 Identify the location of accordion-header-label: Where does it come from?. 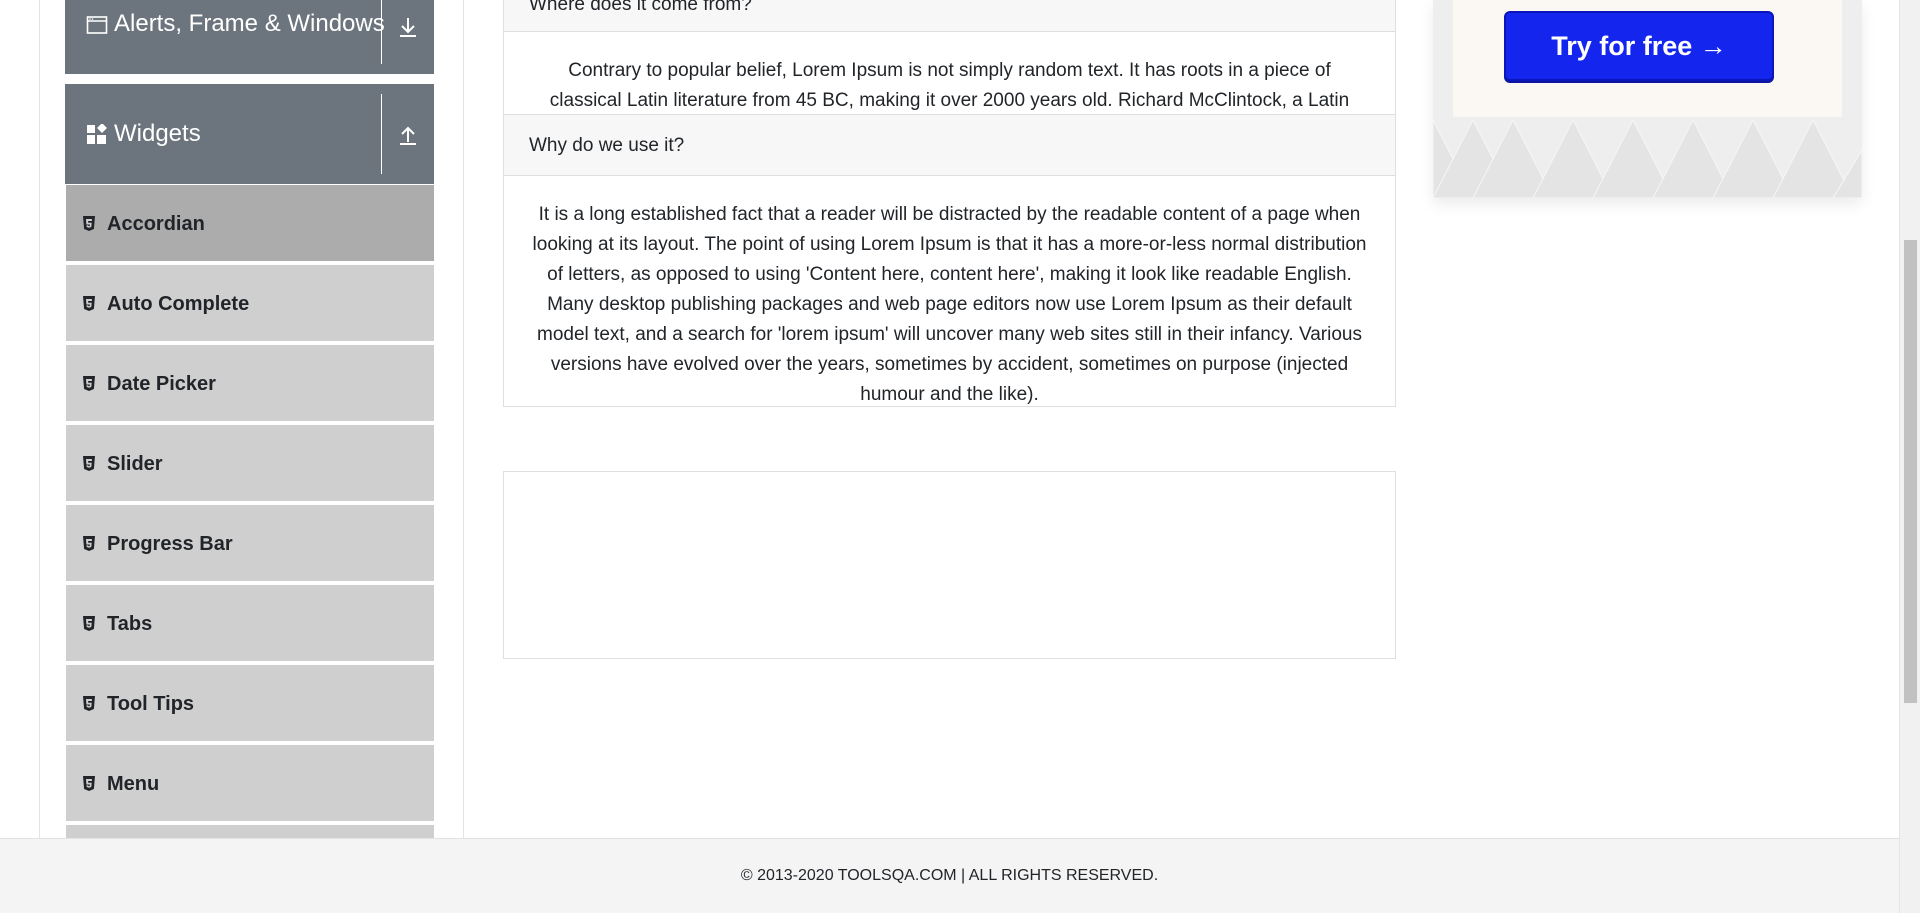
(640, 7).